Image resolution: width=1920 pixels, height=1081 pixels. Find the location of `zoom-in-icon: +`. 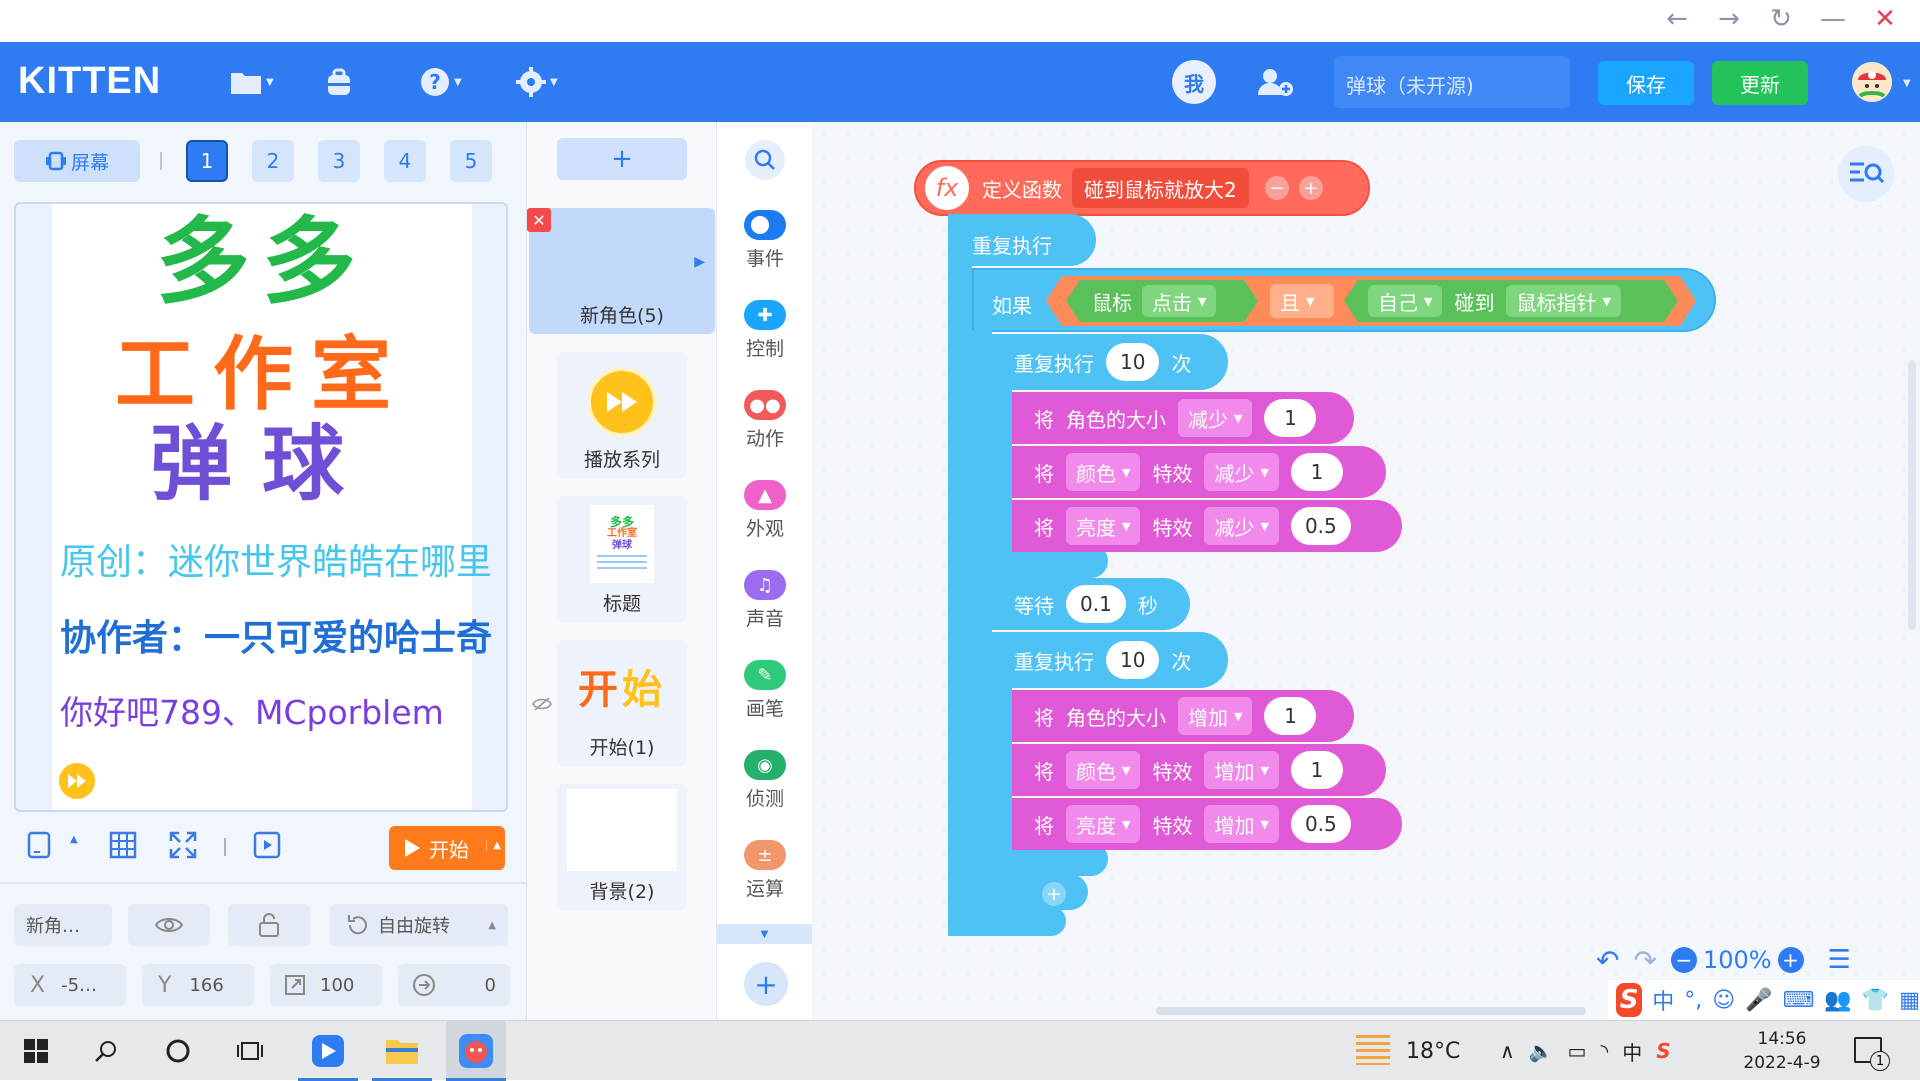

zoom-in-icon: + is located at coordinates (1790, 960).